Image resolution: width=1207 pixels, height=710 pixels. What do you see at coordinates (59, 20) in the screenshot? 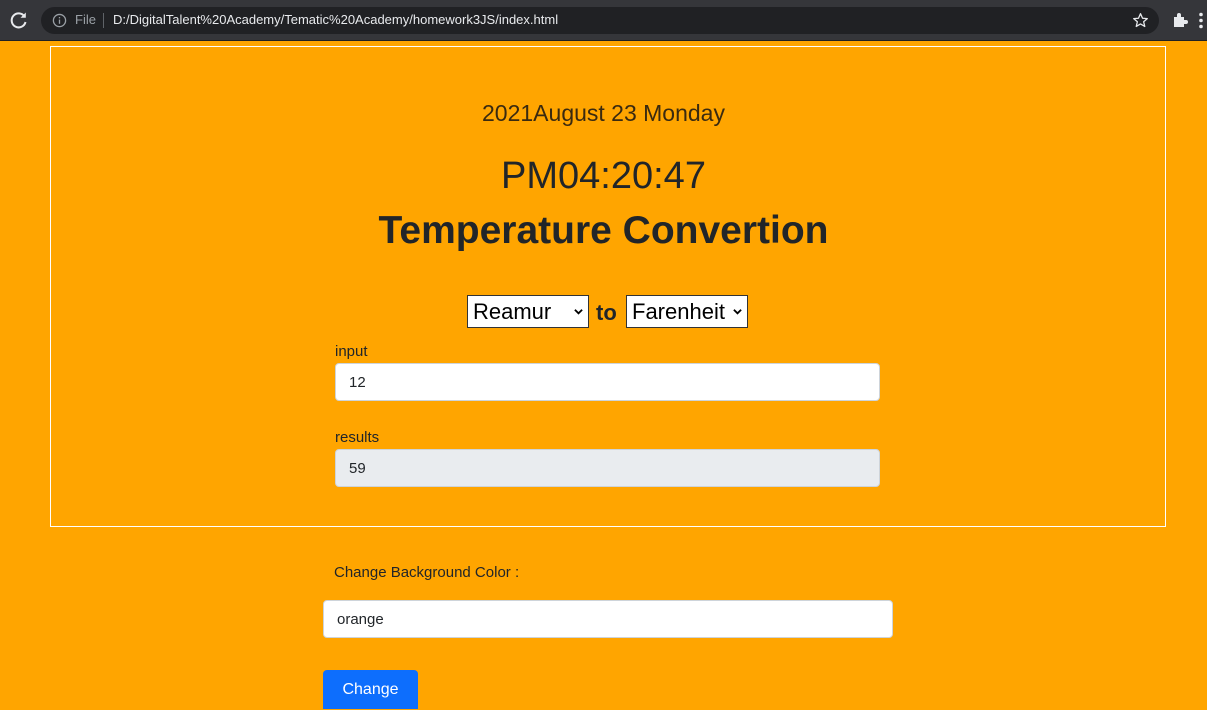
I see `info-icon` at bounding box center [59, 20].